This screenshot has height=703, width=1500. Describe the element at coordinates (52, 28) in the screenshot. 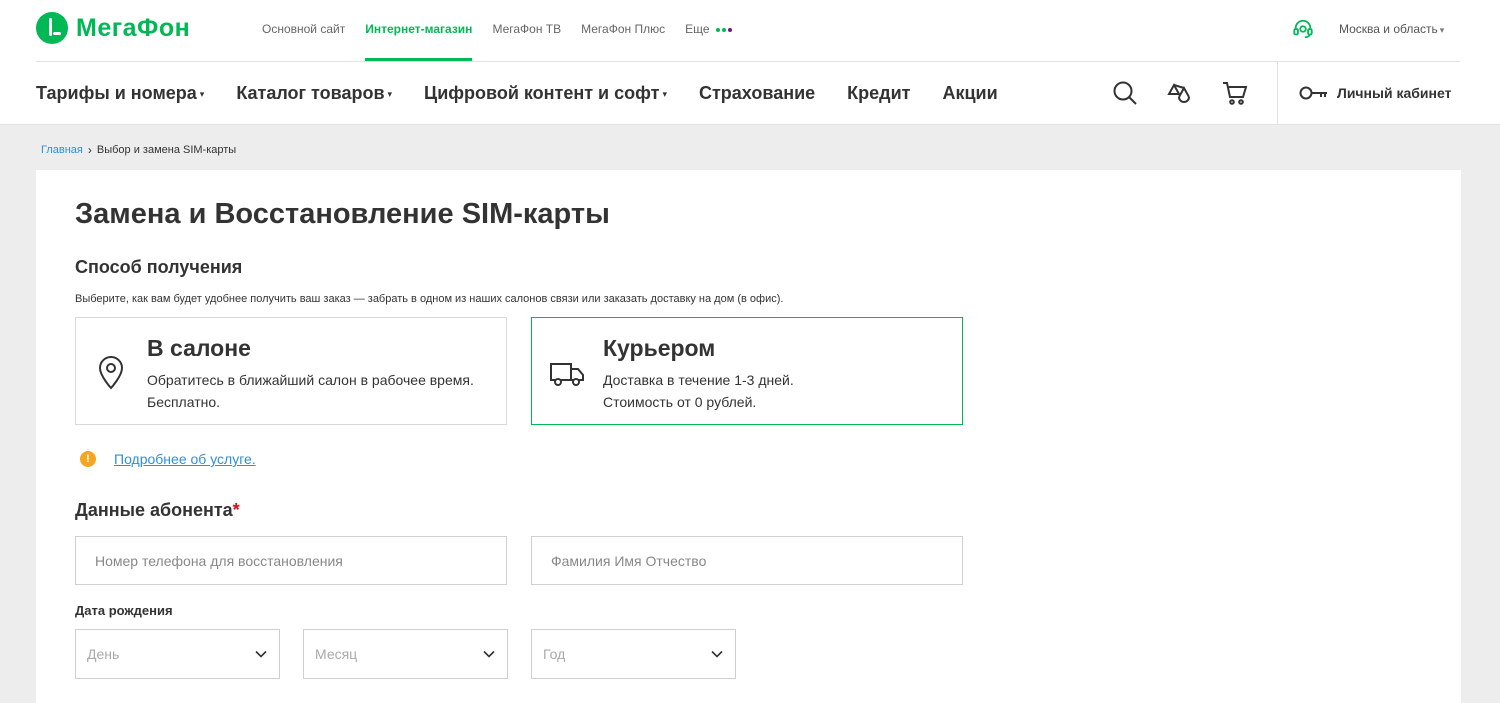

I see `megafon-logo-icon` at that location.